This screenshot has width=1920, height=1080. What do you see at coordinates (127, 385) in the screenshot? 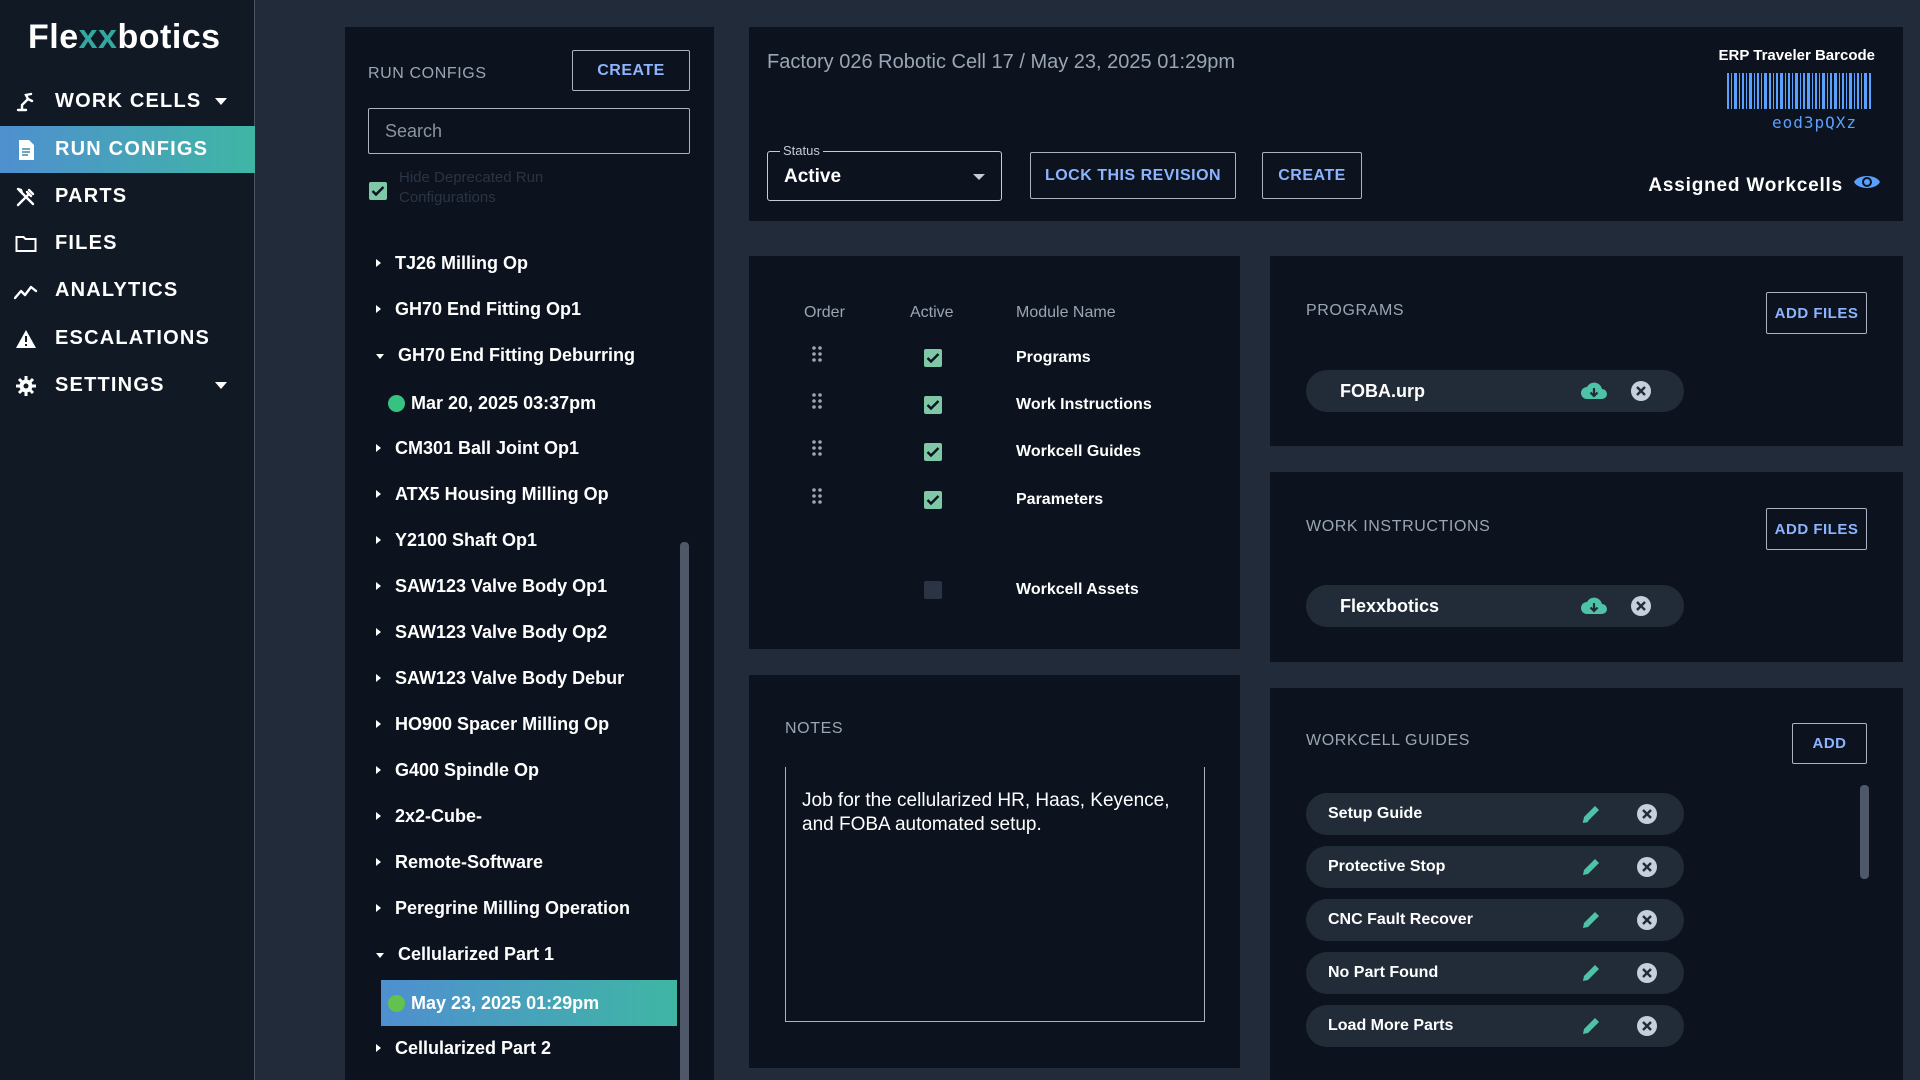
I see `nav-settings: SETTINGS` at bounding box center [127, 385].